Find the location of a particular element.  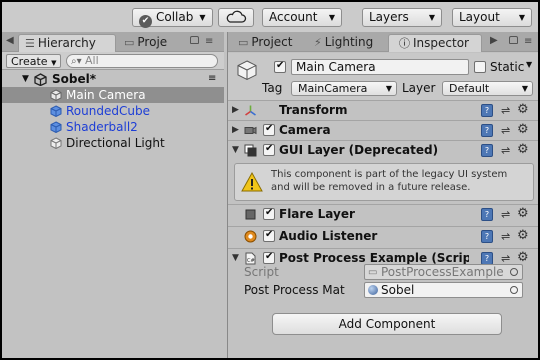

tab-inspector: ⓘ Inspector is located at coordinates (435, 43).